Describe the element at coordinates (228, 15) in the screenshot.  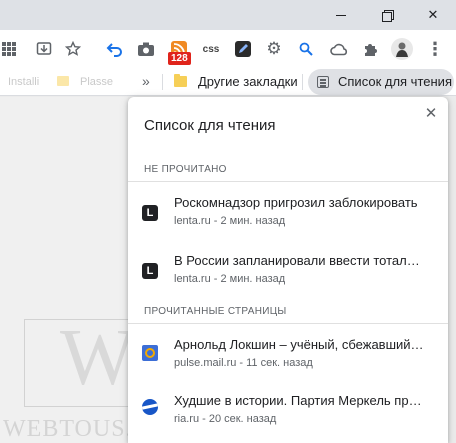
I see `title-bar: ✕` at that location.